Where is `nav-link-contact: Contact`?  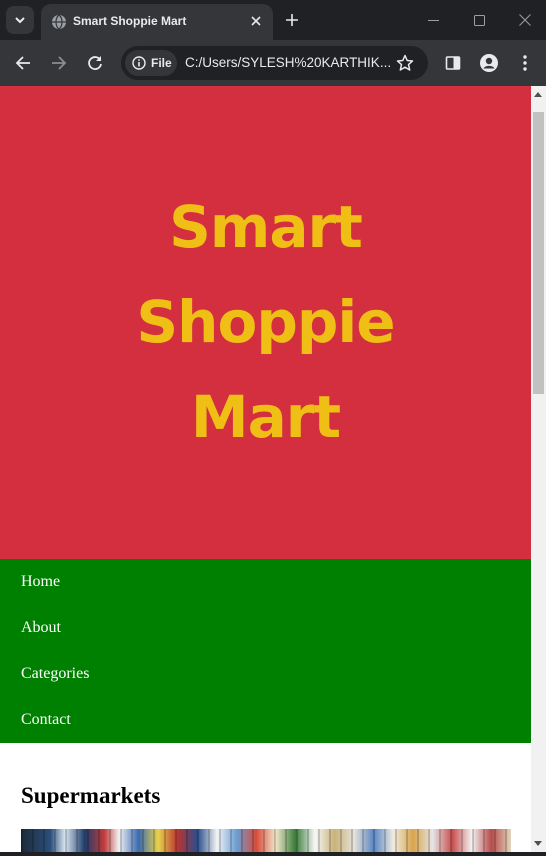 nav-link-contact: Contact is located at coordinates (46, 720).